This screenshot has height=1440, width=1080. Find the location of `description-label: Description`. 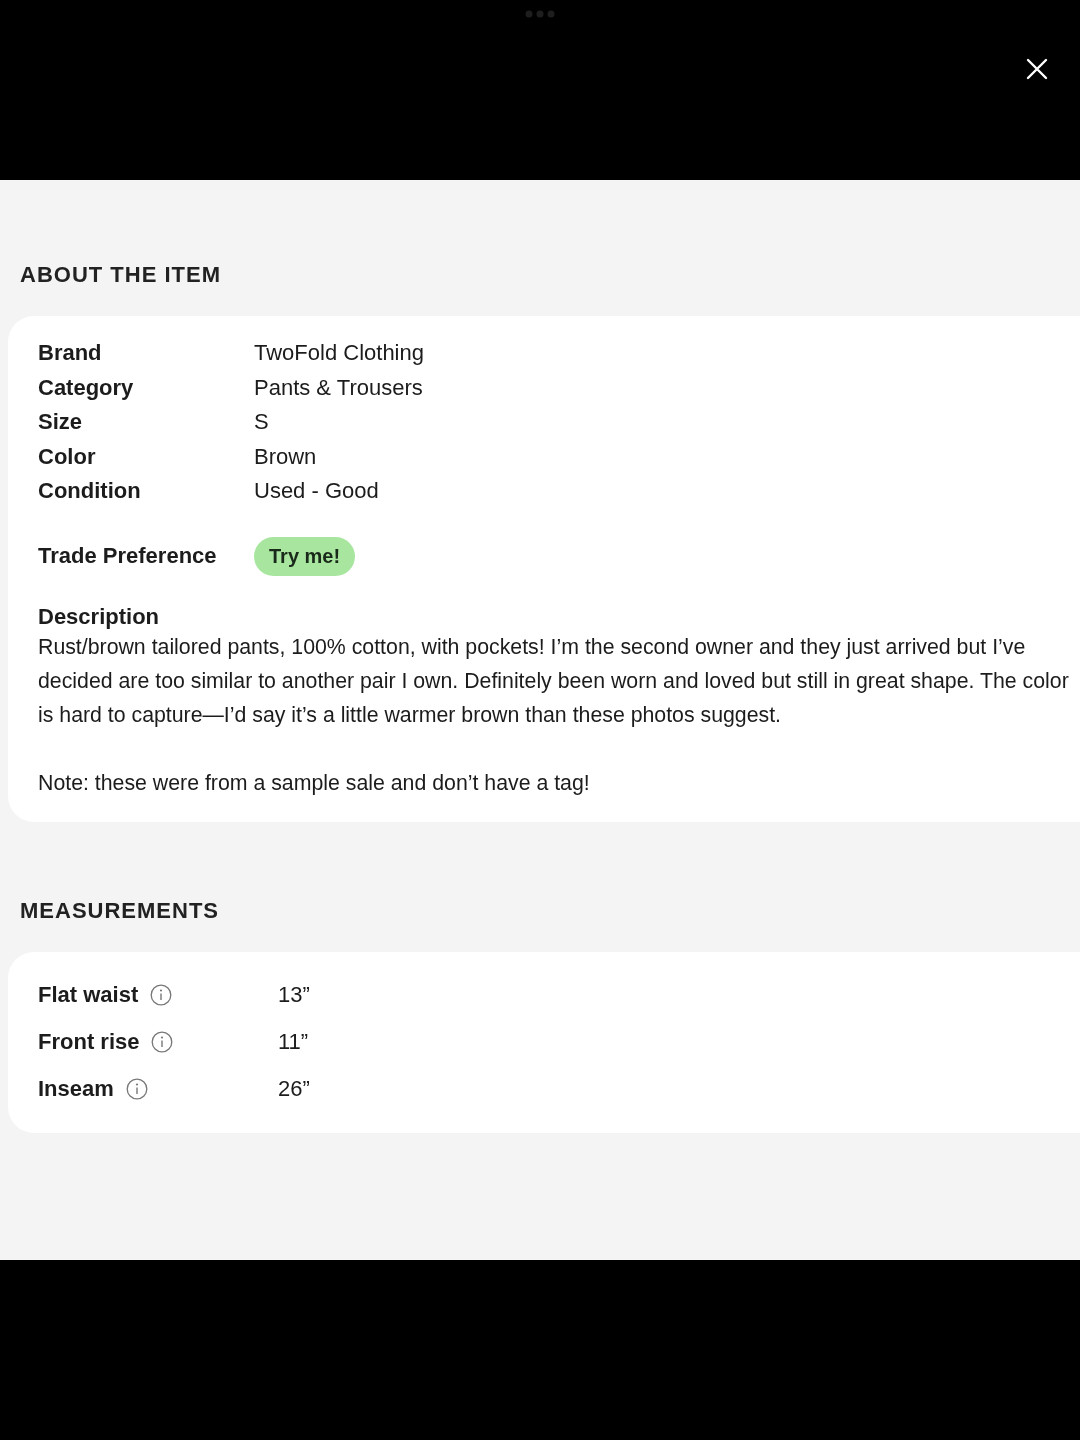

description-label: Description is located at coordinates (99, 616).